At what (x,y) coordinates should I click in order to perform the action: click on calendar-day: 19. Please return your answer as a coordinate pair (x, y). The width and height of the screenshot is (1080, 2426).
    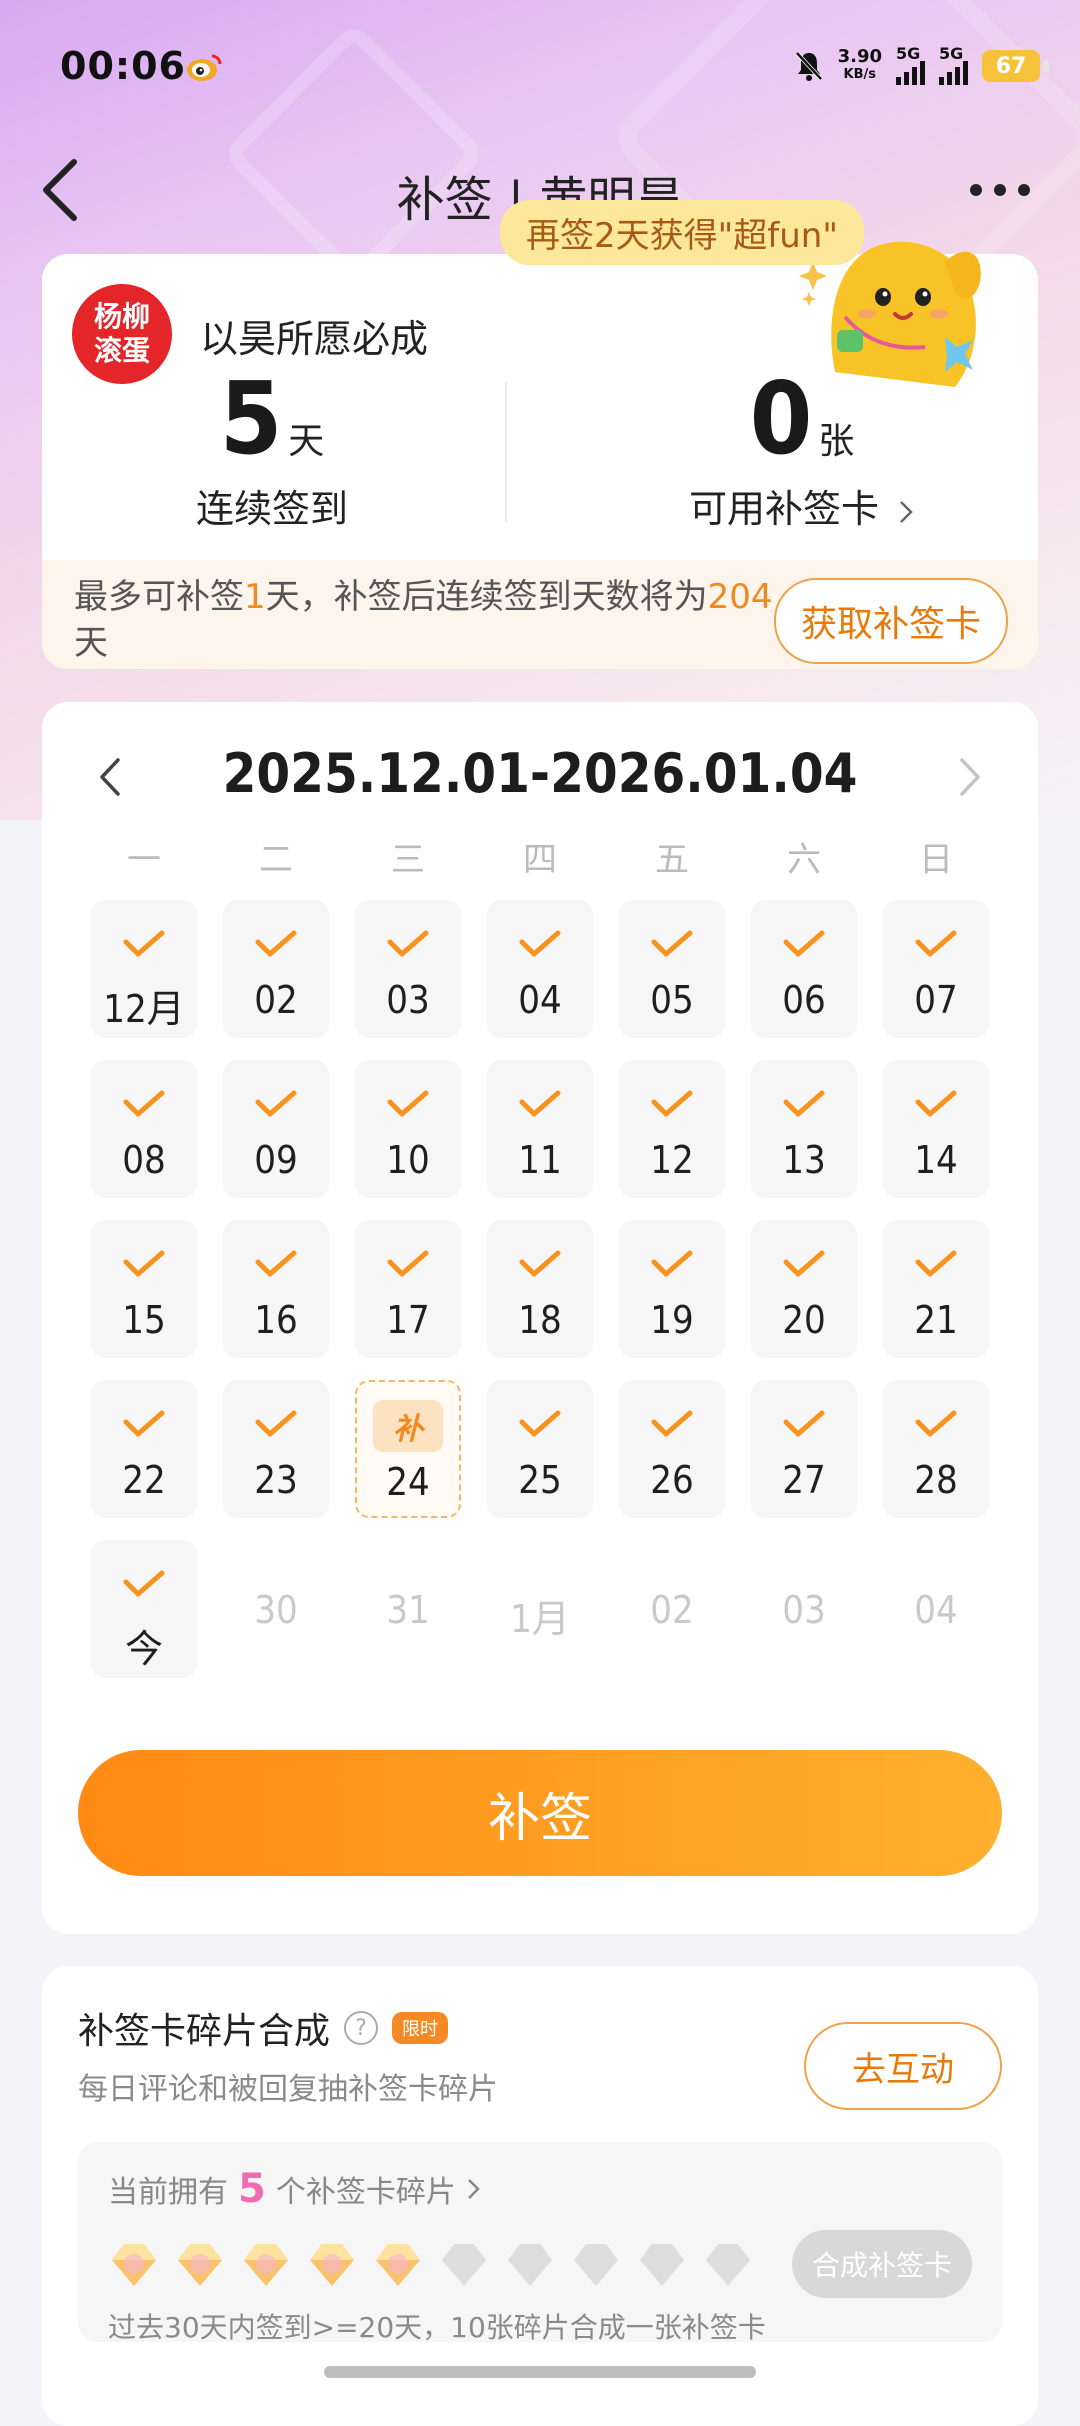
    Looking at the image, I should click on (672, 1289).